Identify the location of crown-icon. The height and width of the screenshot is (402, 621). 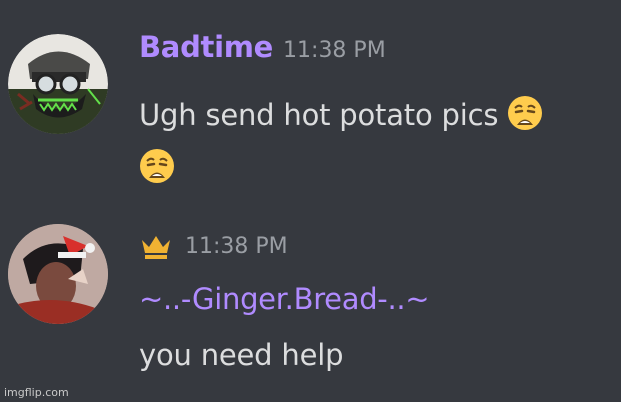
(156, 246).